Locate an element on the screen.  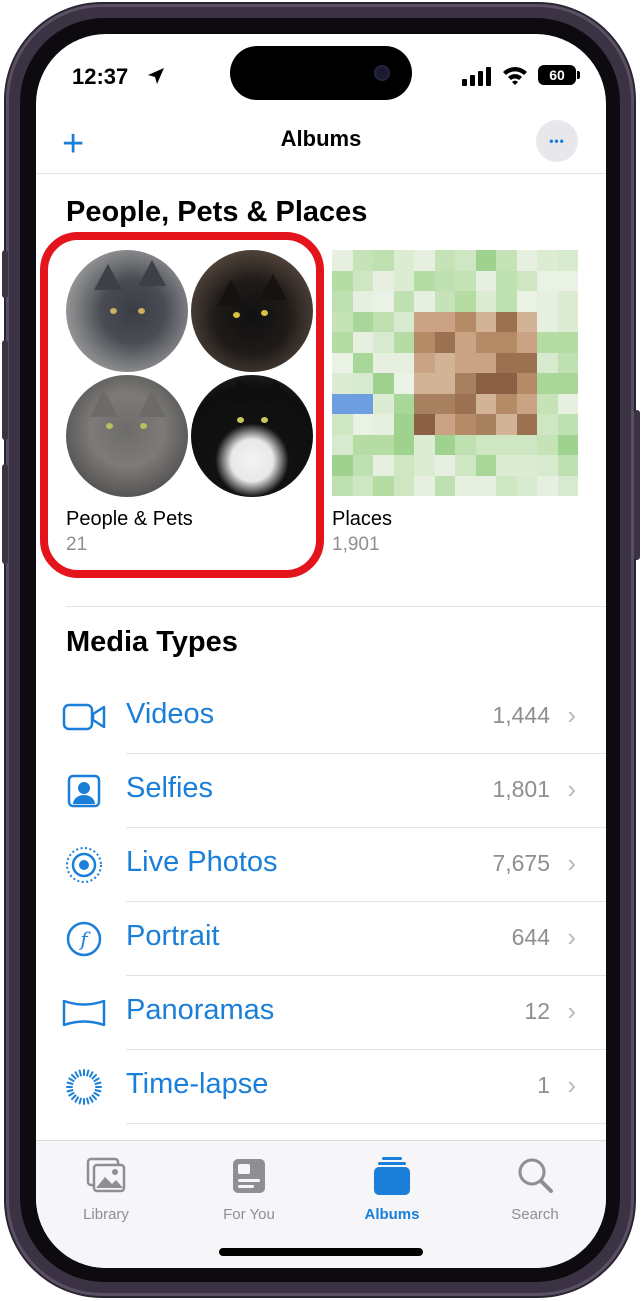
status-bar: 12:37 60 is located at coordinates (321, 76).